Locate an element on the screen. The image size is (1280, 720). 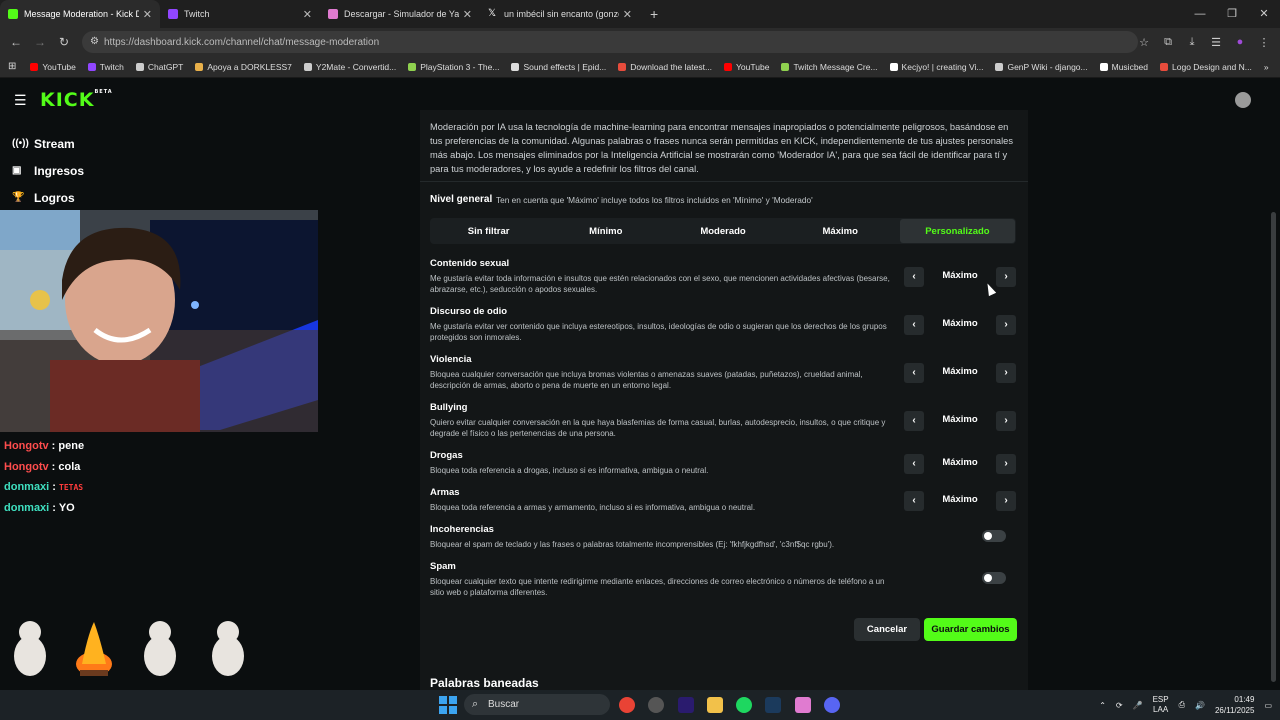
language-indicator: ESP LAA is located at coordinates (1161, 705).